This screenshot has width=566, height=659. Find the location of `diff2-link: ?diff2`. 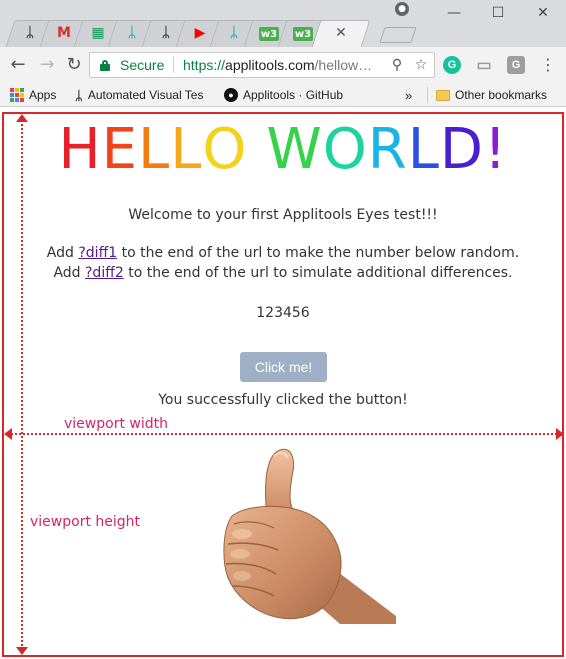

diff2-link: ?diff2 is located at coordinates (104, 273).